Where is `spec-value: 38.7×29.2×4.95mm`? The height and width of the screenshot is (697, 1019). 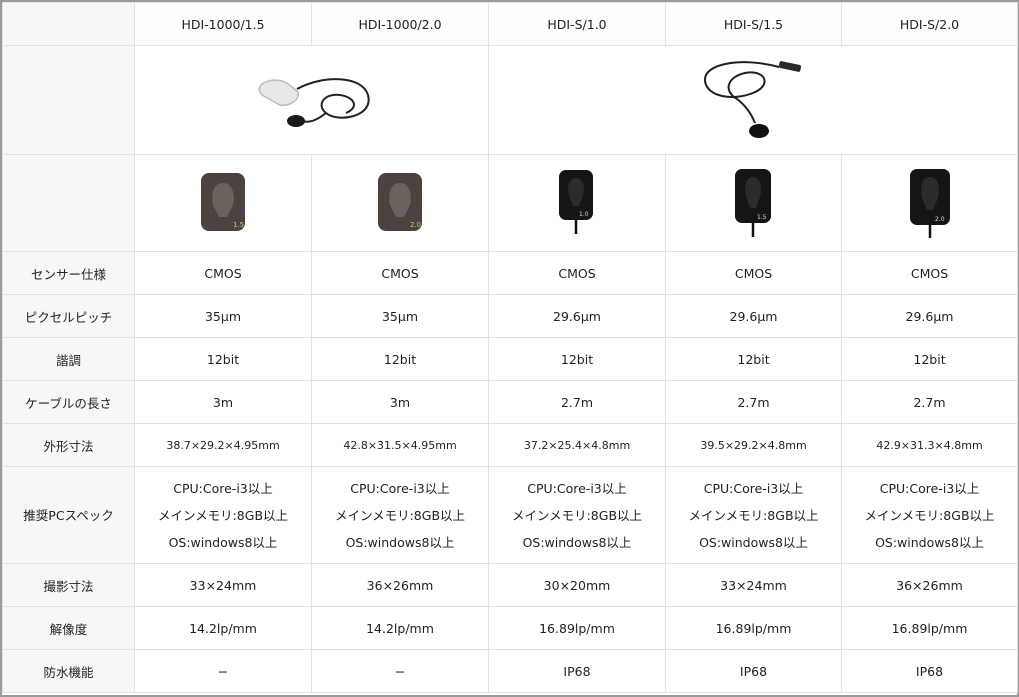
spec-value: 38.7×29.2×4.95mm is located at coordinates (223, 445).